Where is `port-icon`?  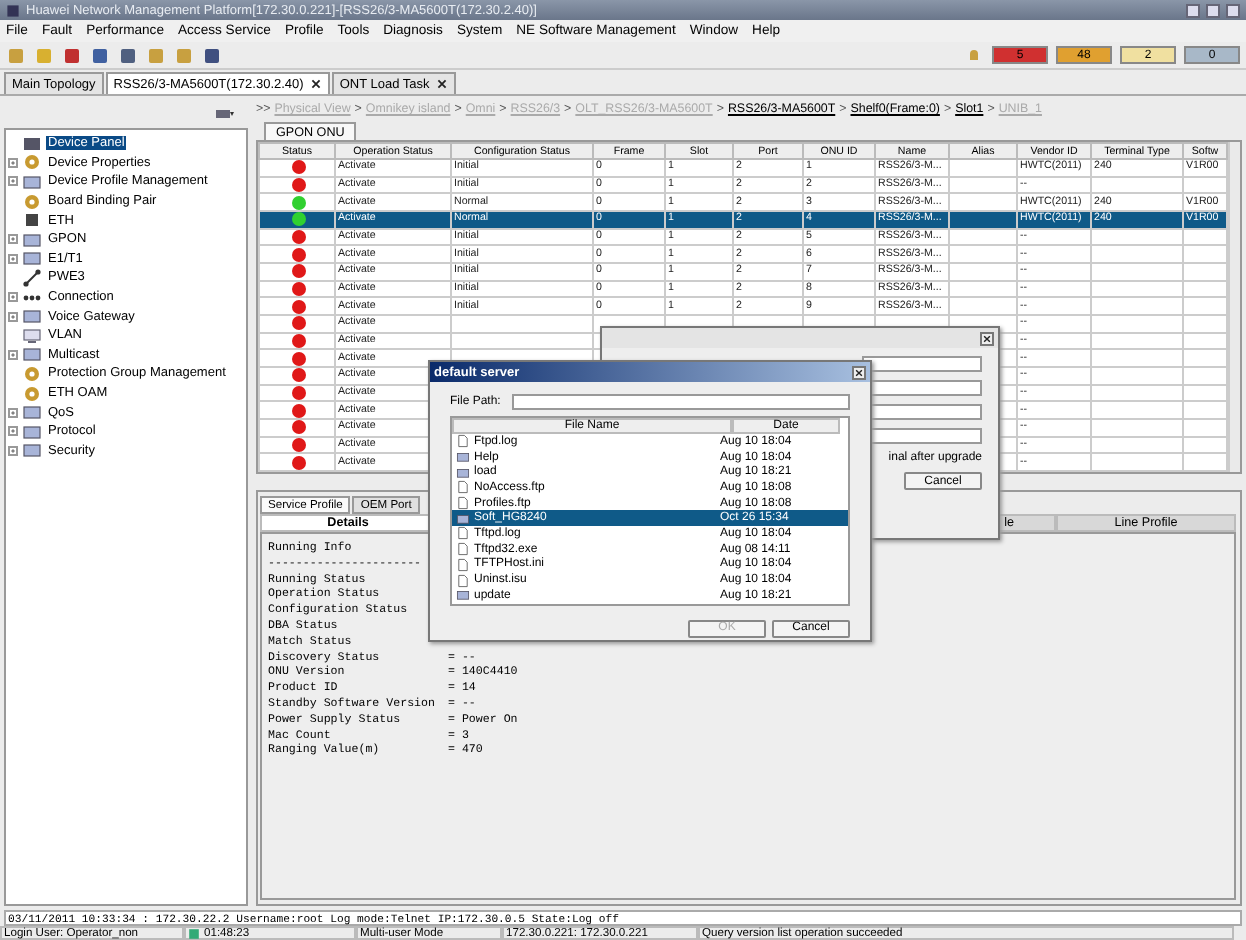
port-icon is located at coordinates (32, 220).